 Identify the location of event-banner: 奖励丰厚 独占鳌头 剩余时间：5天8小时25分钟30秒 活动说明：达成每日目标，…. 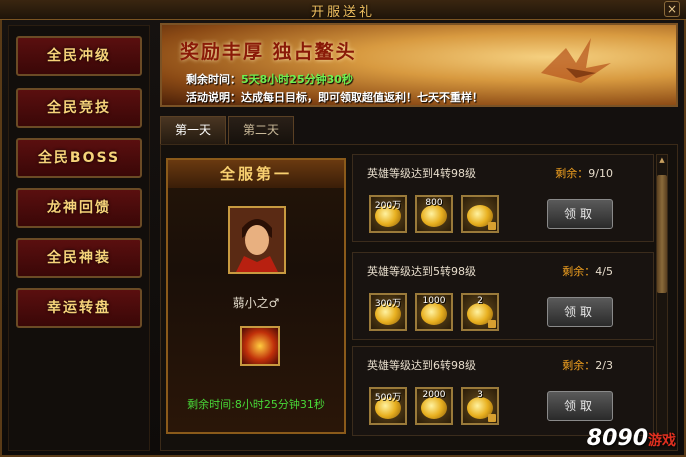
(419, 65).